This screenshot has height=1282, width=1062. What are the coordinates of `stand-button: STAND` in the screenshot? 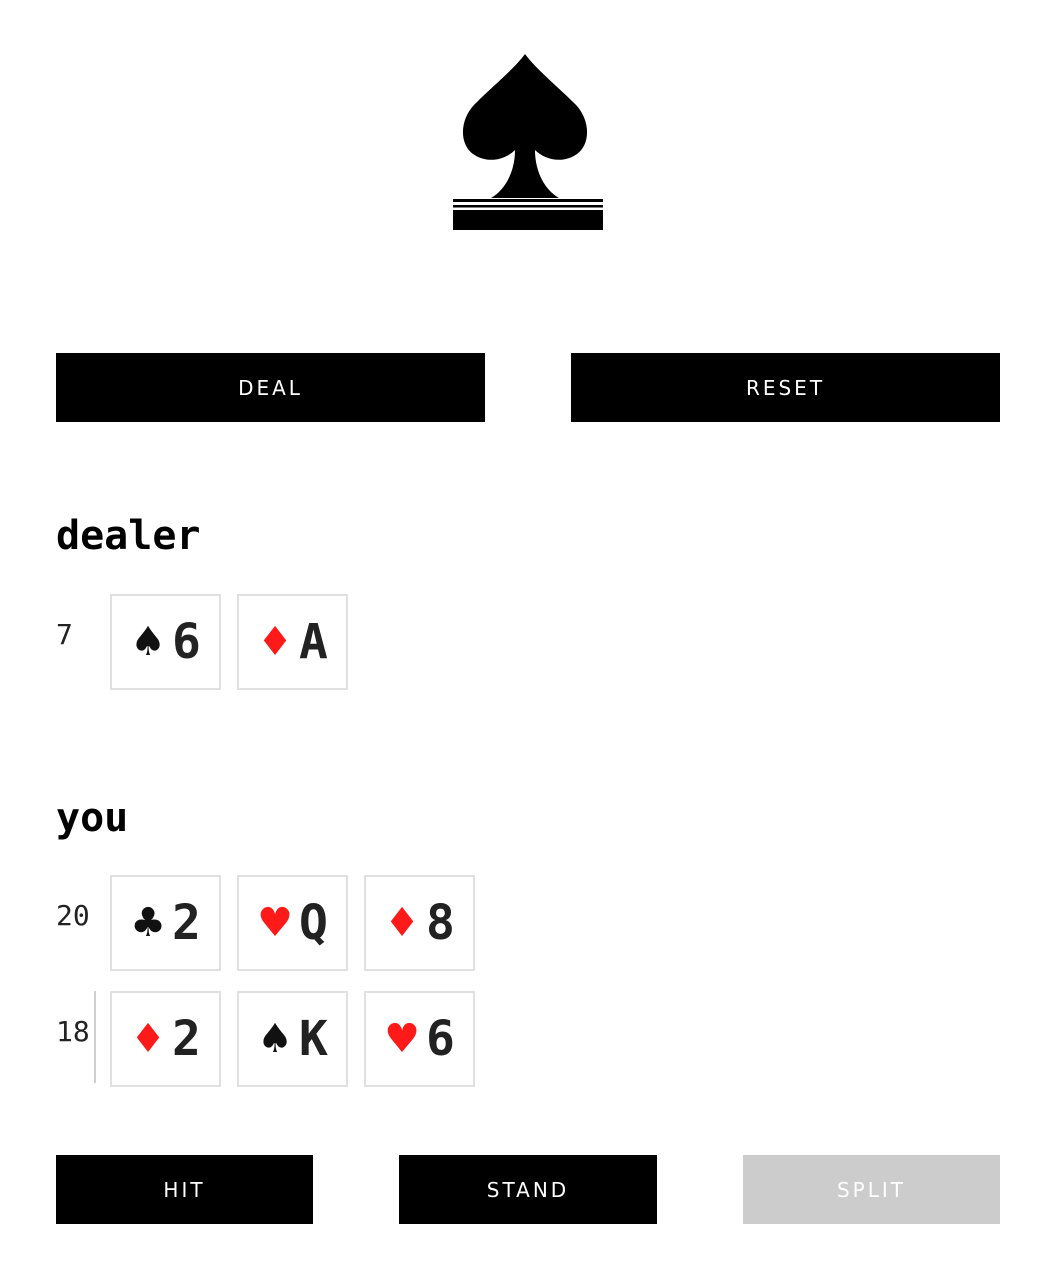 It's located at (528, 1189).